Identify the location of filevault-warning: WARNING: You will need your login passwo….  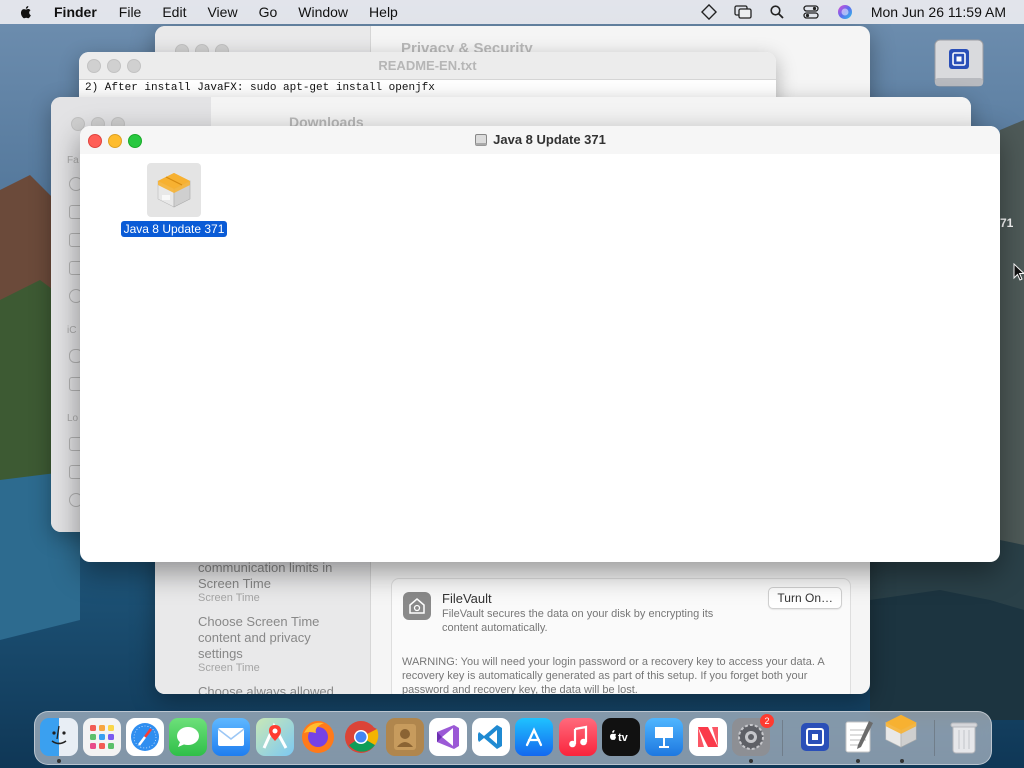
(613, 675).